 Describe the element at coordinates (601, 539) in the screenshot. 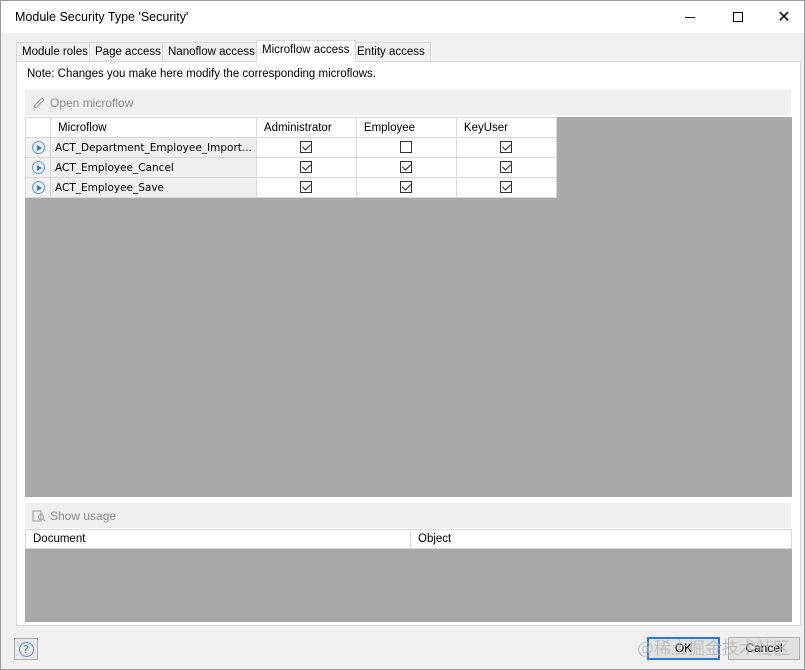

I see `column-header-object: Object` at that location.